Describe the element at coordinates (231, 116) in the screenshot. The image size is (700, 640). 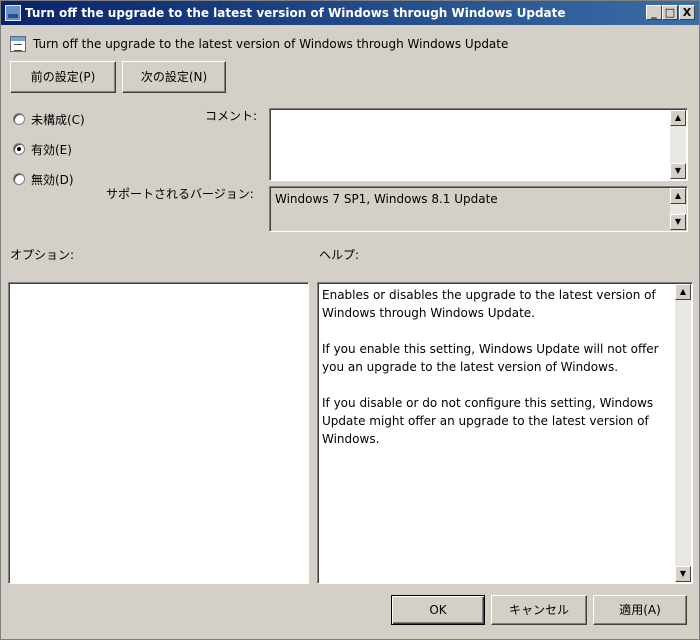
I see `comment-label: コメント:` at that location.